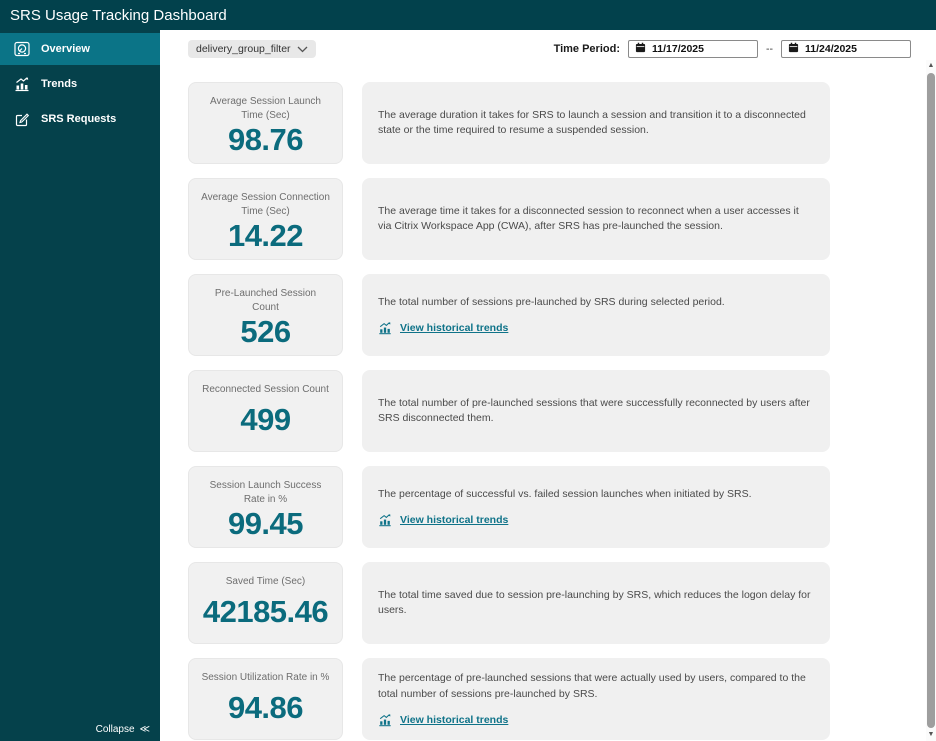 This screenshot has height=741, width=936. What do you see at coordinates (265, 677) in the screenshot?
I see `metric-title: Session Utilization Rate in %` at bounding box center [265, 677].